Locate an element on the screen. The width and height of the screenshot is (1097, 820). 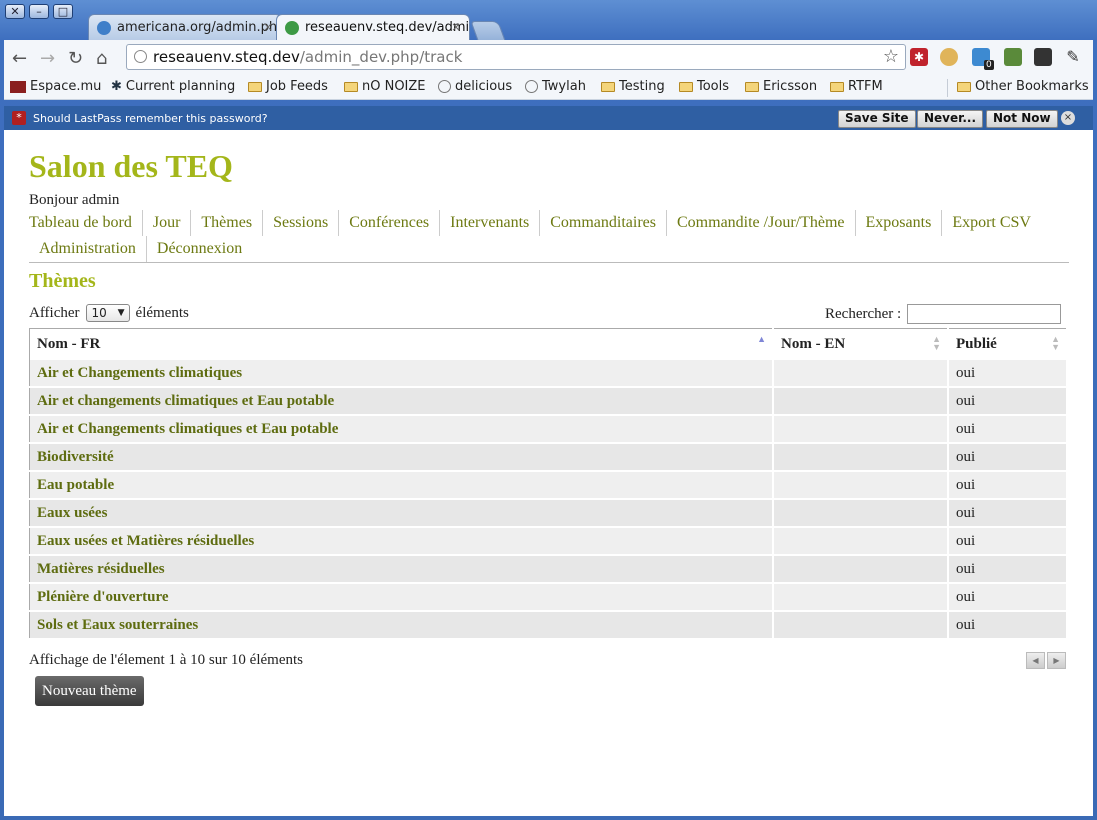
tab-reseauenv: reseauenv.steq.dev/admin × is located at coordinates (373, 27).